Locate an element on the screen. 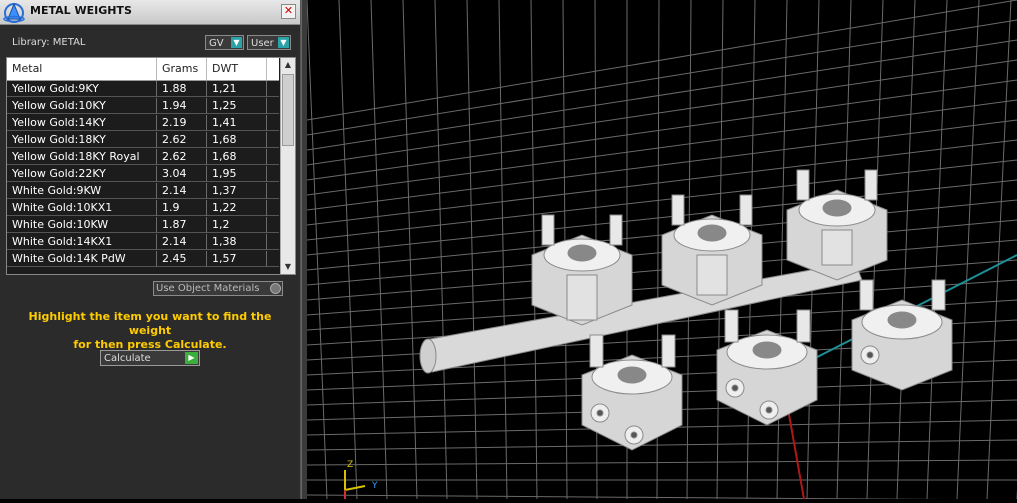 This screenshot has height=503, width=1017. user-dropdown-label: User is located at coordinates (262, 43).